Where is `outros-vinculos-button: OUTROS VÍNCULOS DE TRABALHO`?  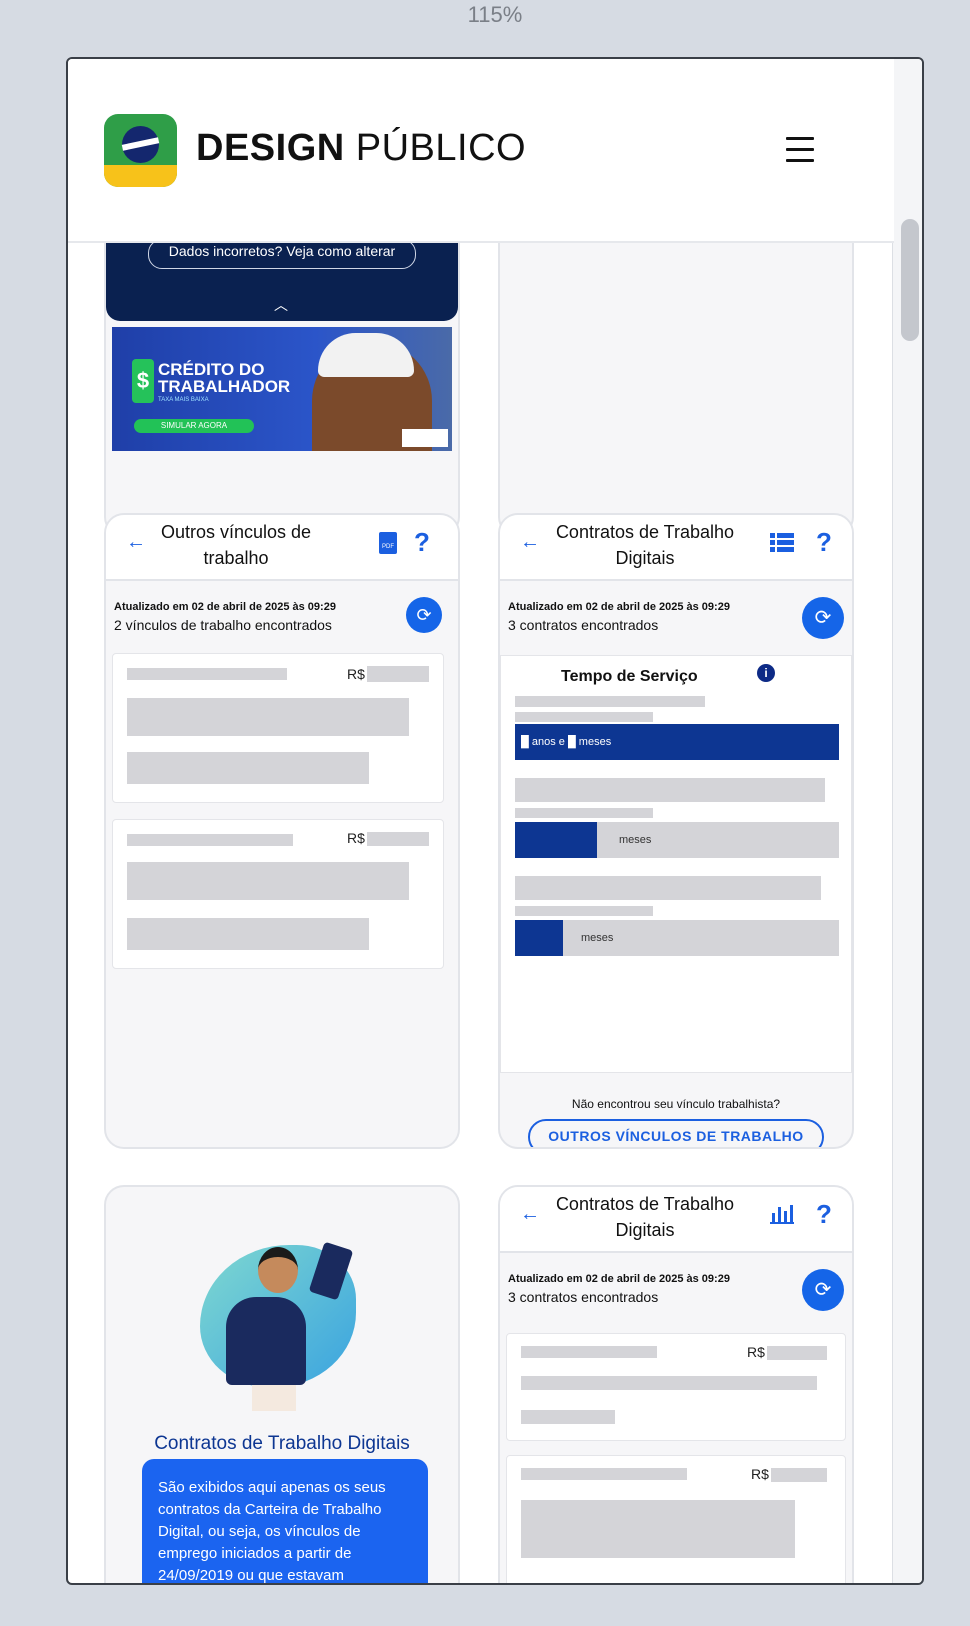
outros-vinculos-button: OUTROS VÍNCULOS DE TRABALHO is located at coordinates (676, 1133).